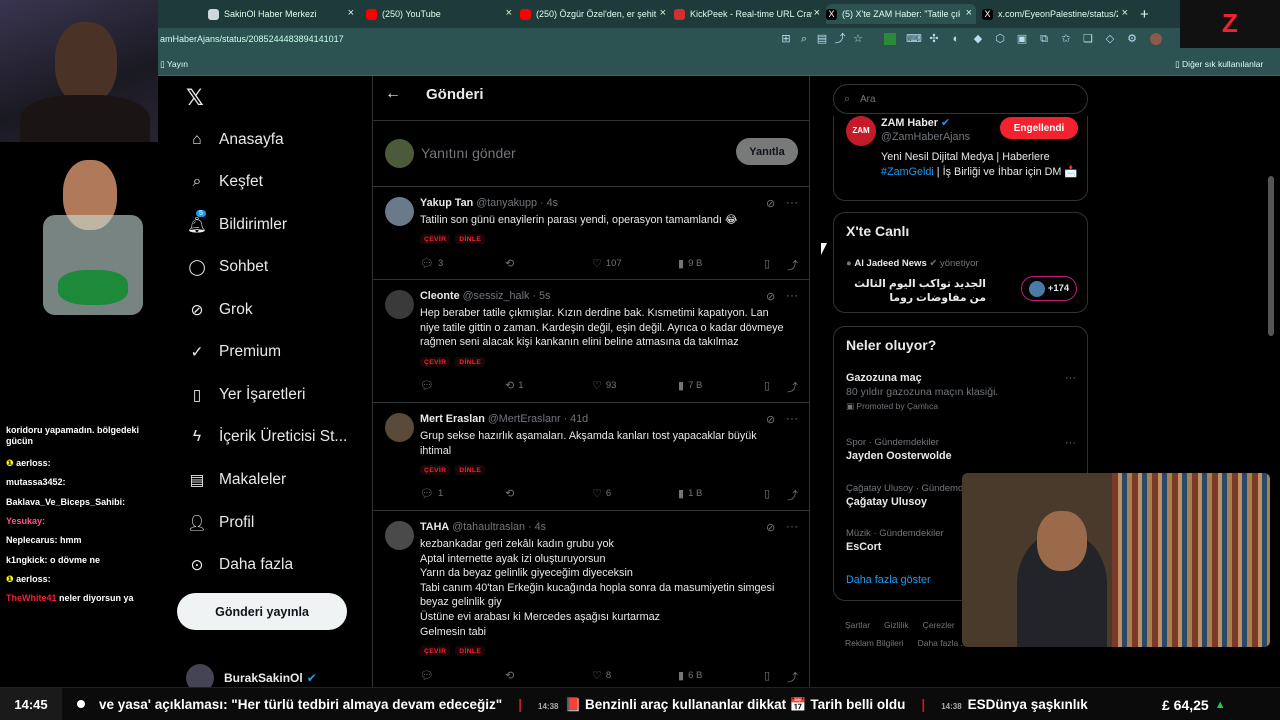 This screenshot has width=1280, height=720. What do you see at coordinates (236, 225) in the screenshot?
I see `nav-item-notifications: 🔔︎ 5 Bildirimler` at bounding box center [236, 225].